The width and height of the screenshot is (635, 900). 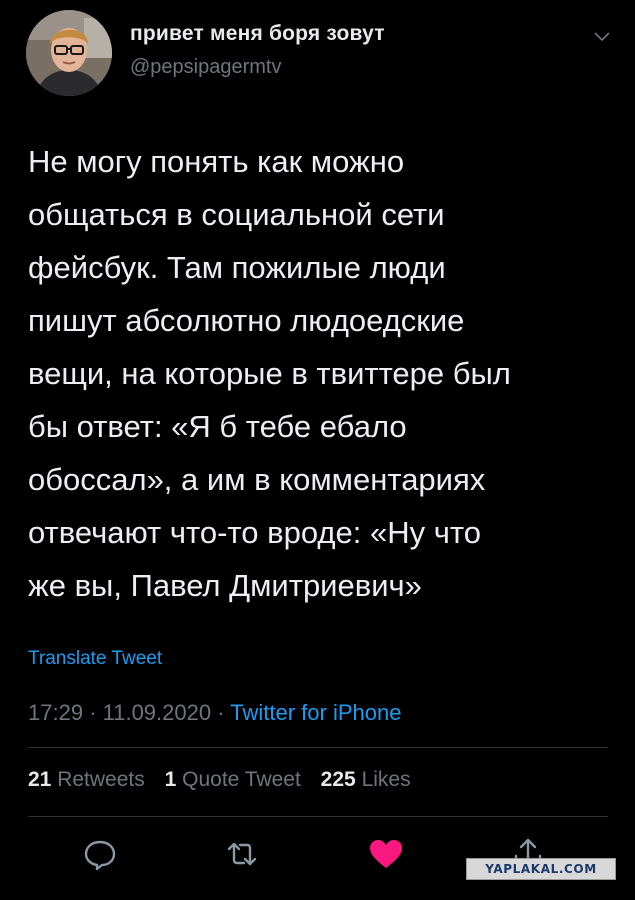 I want to click on quotes-label: Quote Tweet, so click(x=241, y=779).